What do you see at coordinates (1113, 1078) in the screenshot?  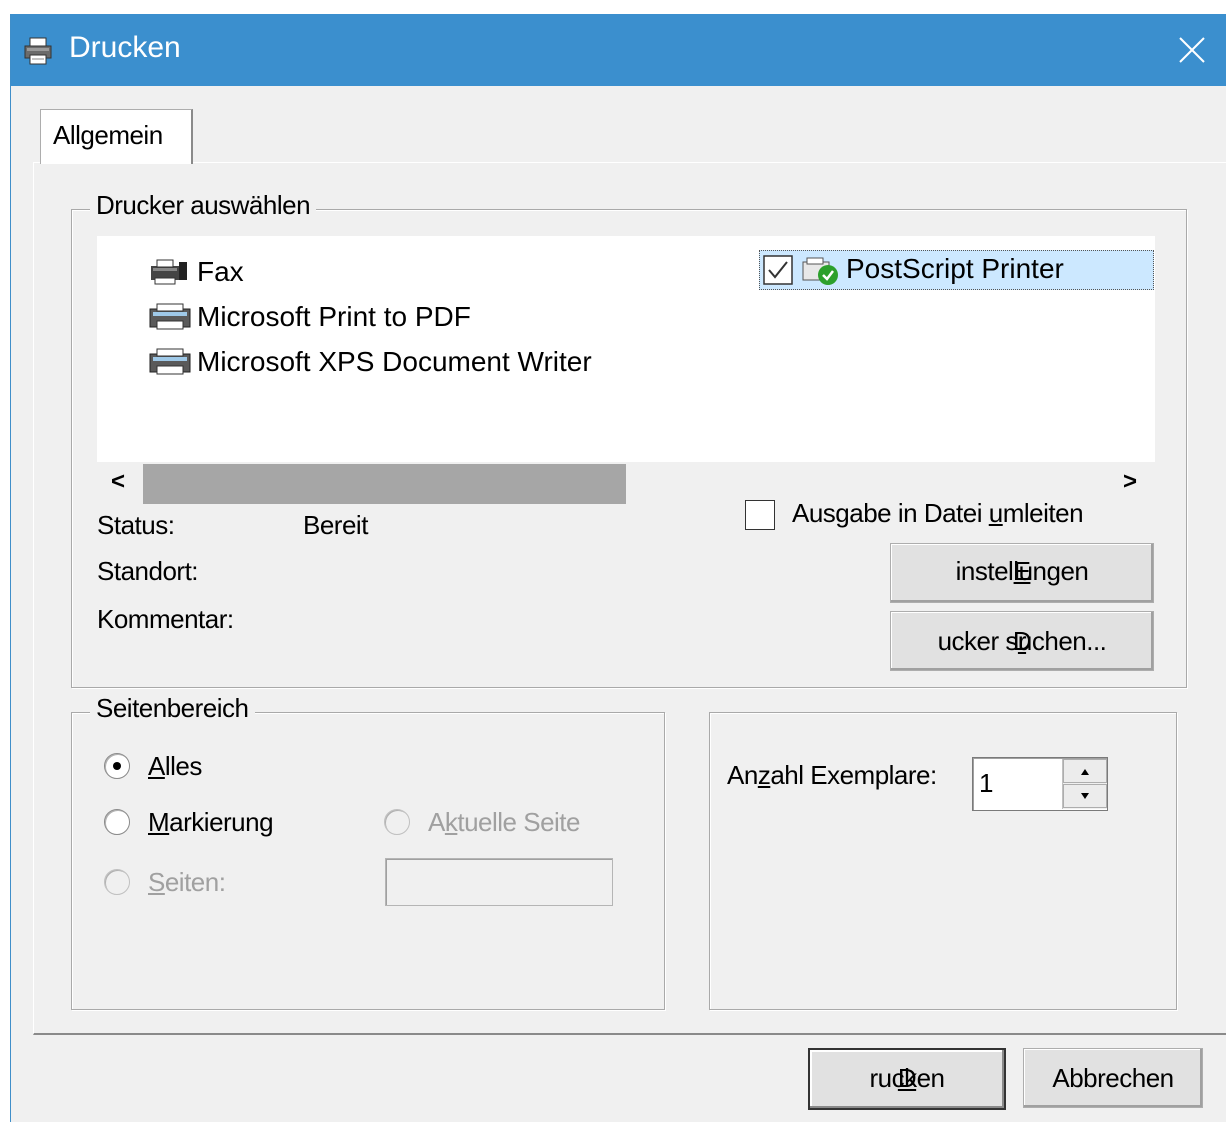 I see `cancel-button: Abbrechen` at bounding box center [1113, 1078].